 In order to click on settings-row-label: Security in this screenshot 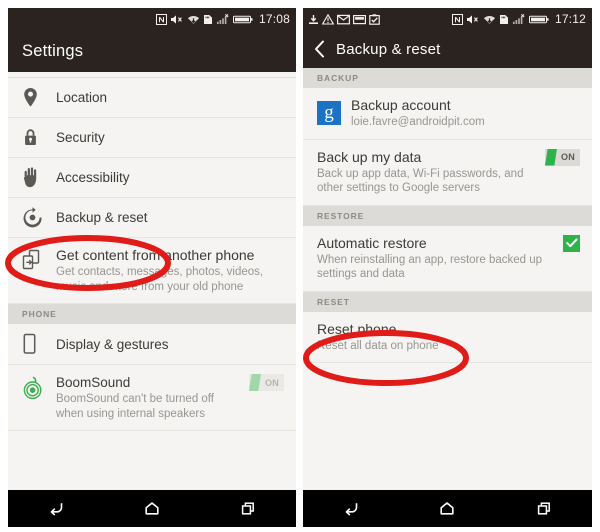, I will do `click(80, 137)`.